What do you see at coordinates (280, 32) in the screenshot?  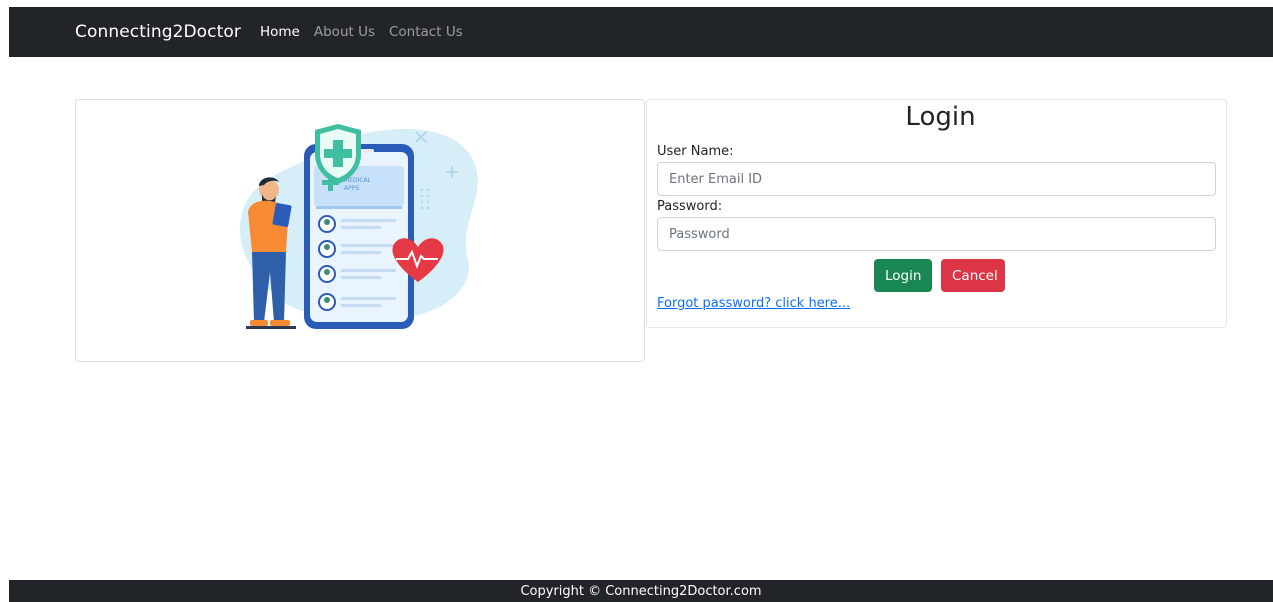 I see `nav-link-home: Home` at bounding box center [280, 32].